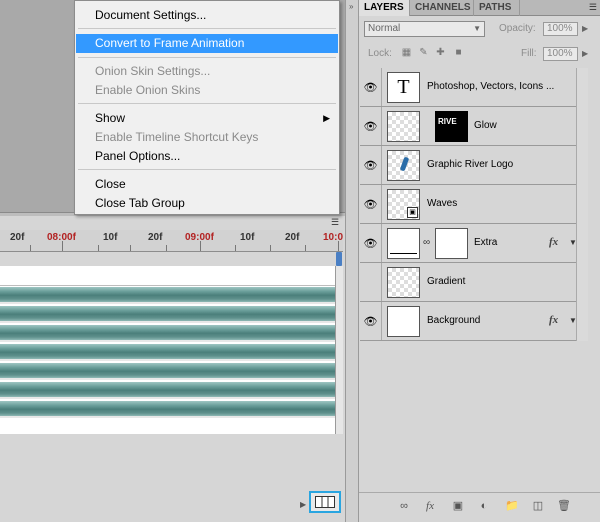 This screenshot has width=600, height=522. I want to click on fill-field: 100%, so click(560, 54).